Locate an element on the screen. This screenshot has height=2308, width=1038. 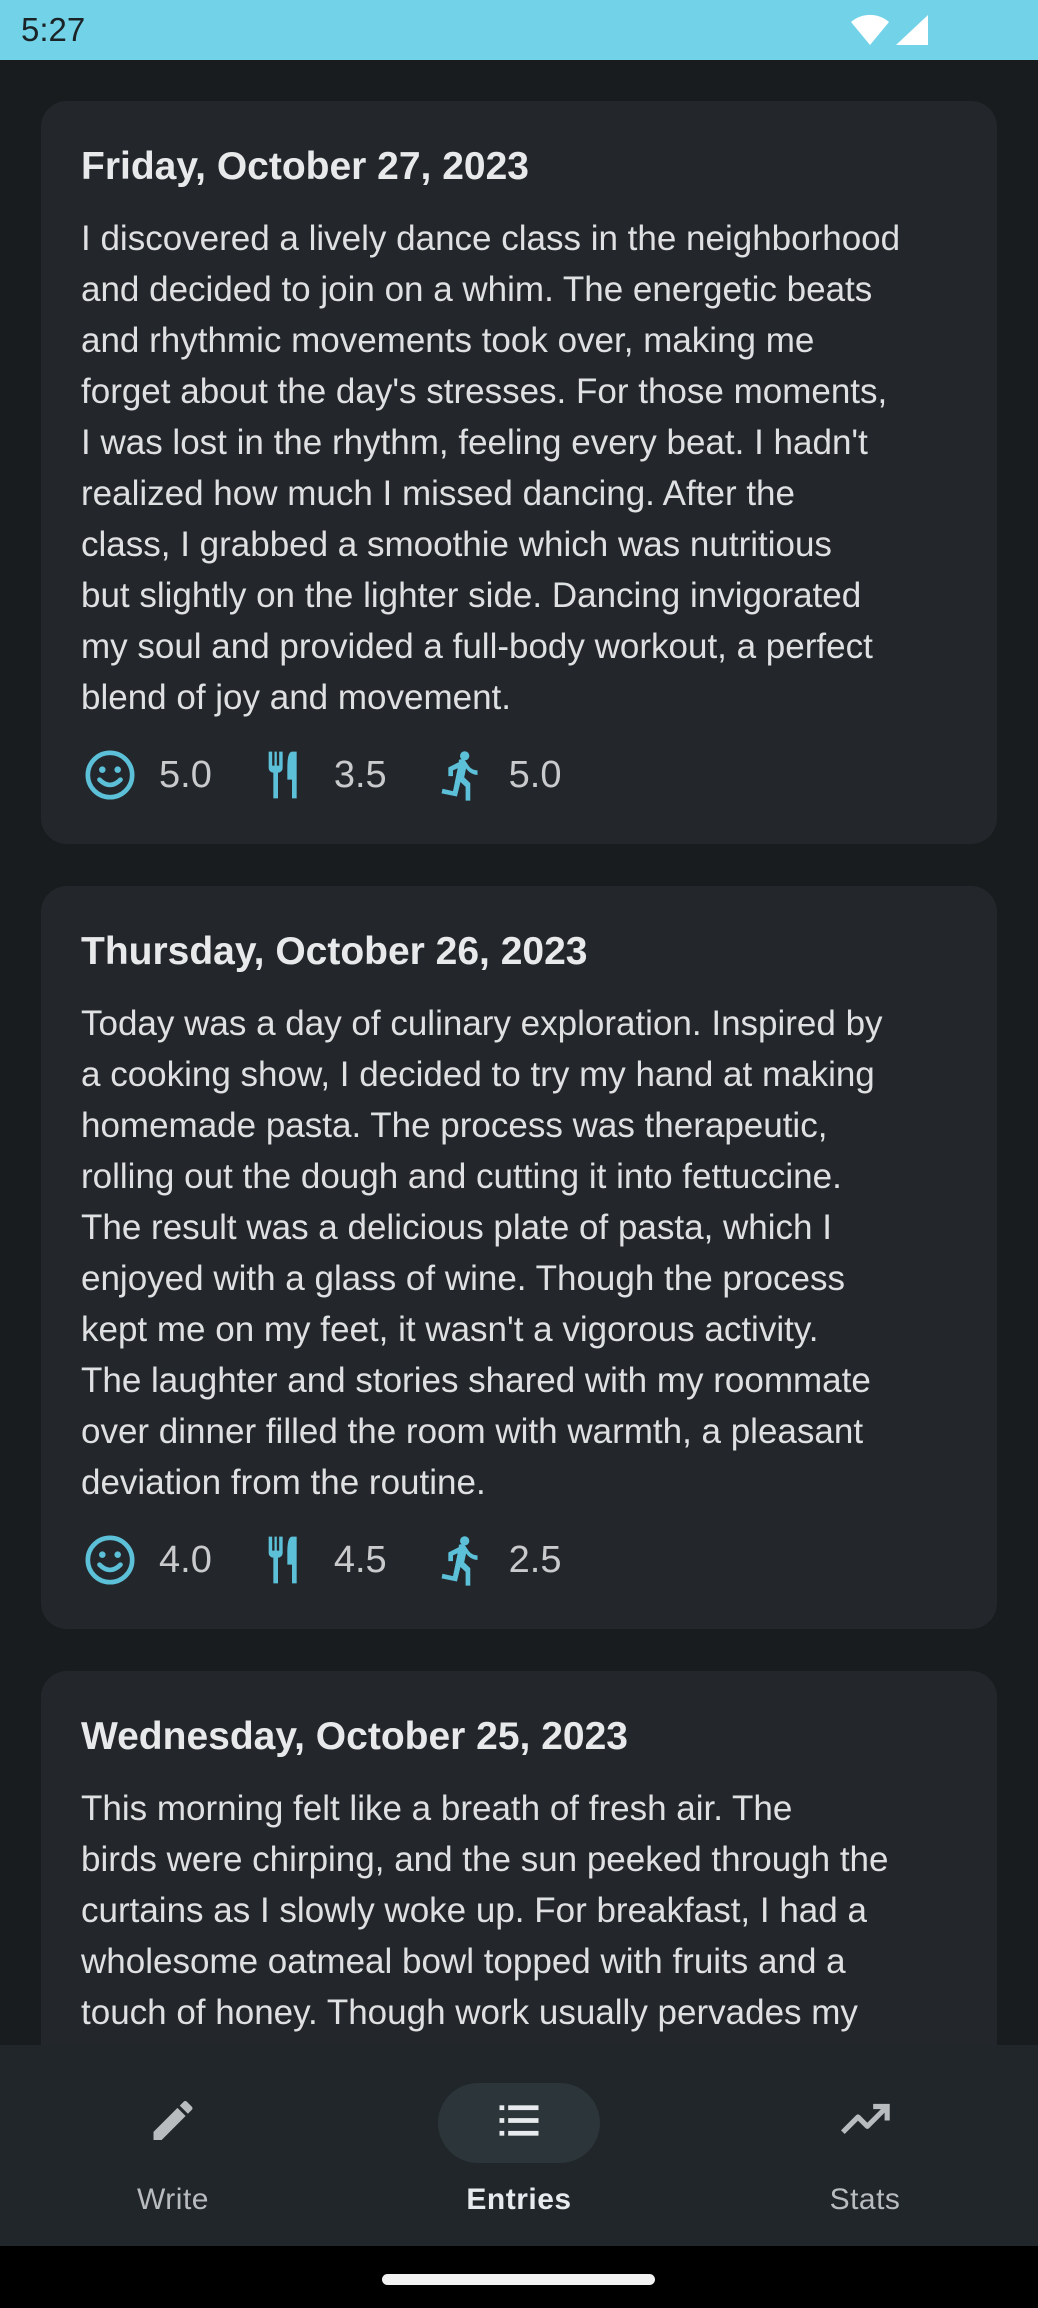
nav-stats: Stats is located at coordinates (865, 2158).